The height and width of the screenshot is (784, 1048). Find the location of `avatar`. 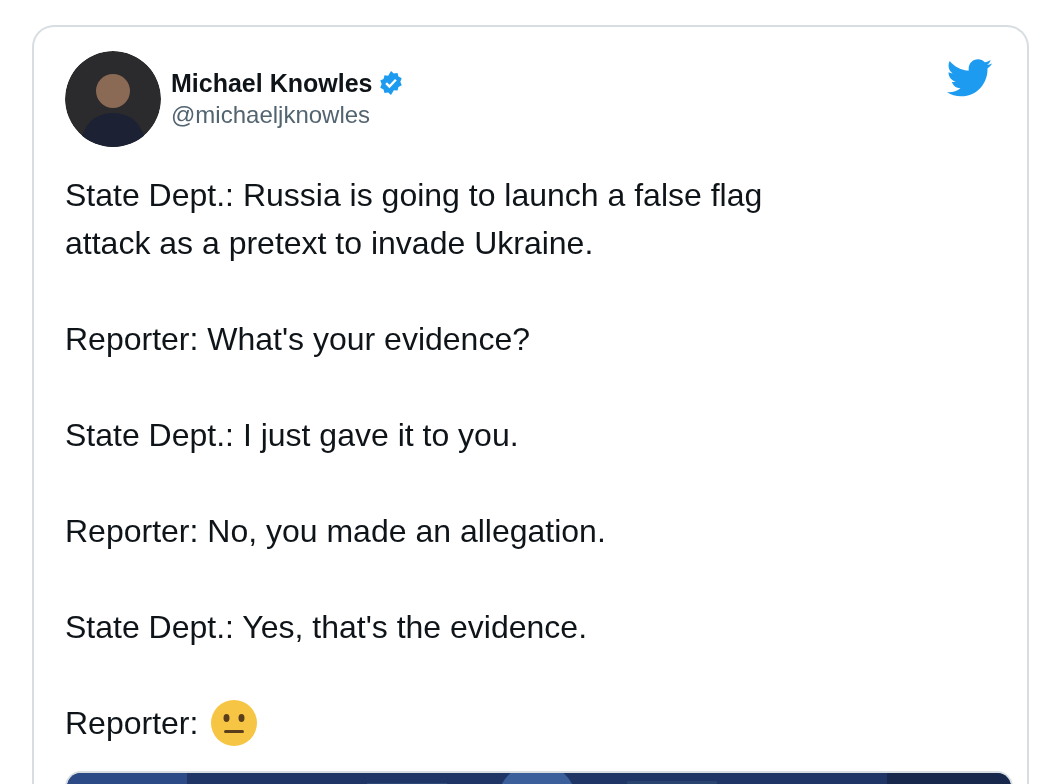

avatar is located at coordinates (113, 99).